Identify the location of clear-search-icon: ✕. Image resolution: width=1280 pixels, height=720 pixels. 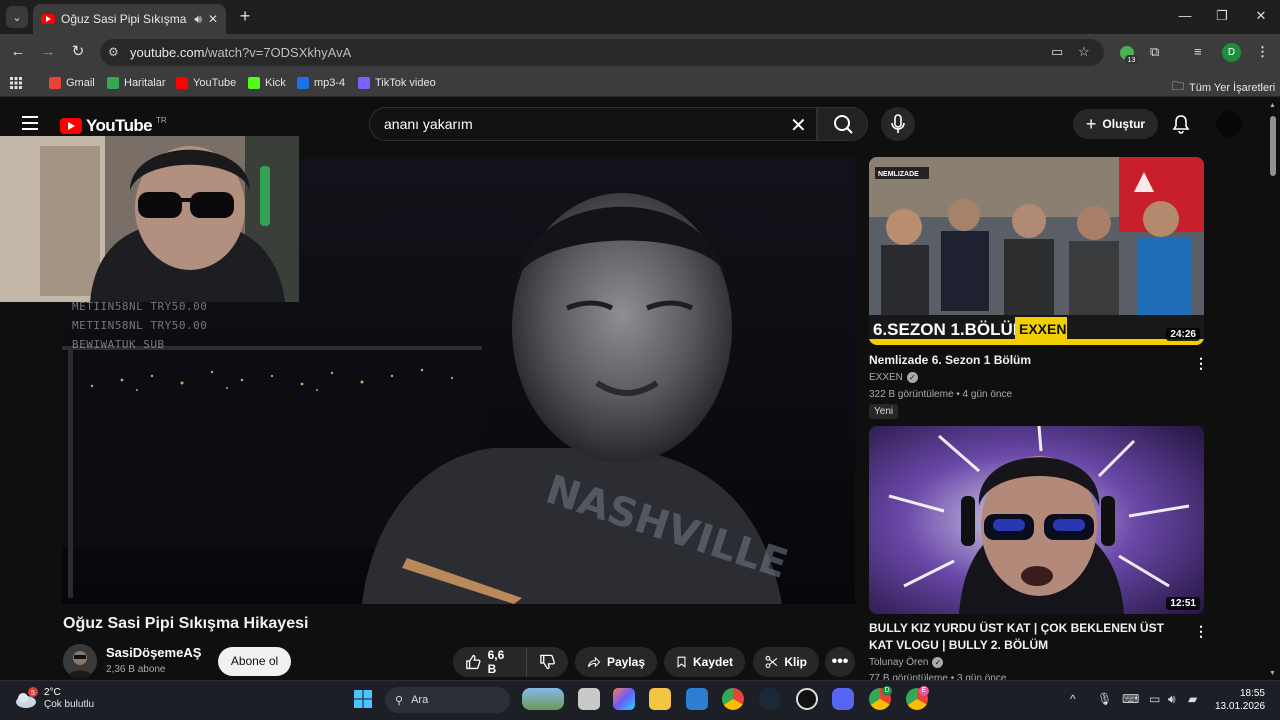
(798, 125).